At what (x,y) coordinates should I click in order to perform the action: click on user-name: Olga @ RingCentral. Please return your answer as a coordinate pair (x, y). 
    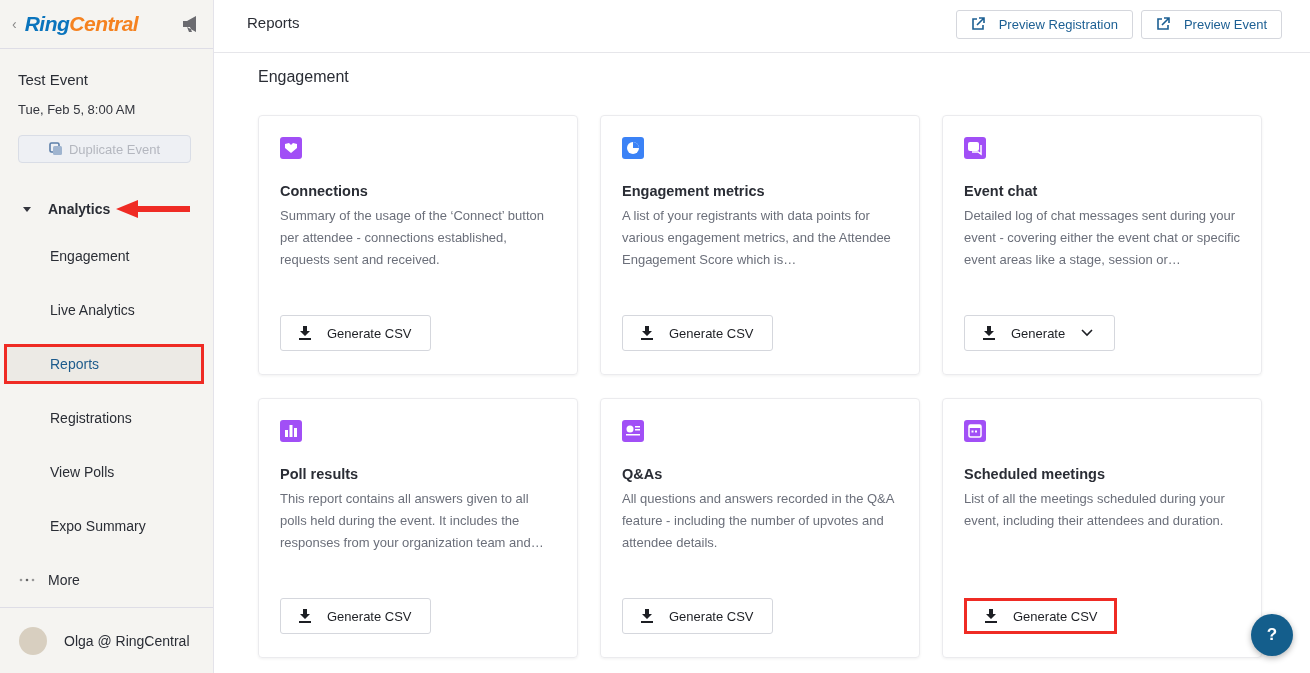
    Looking at the image, I should click on (127, 640).